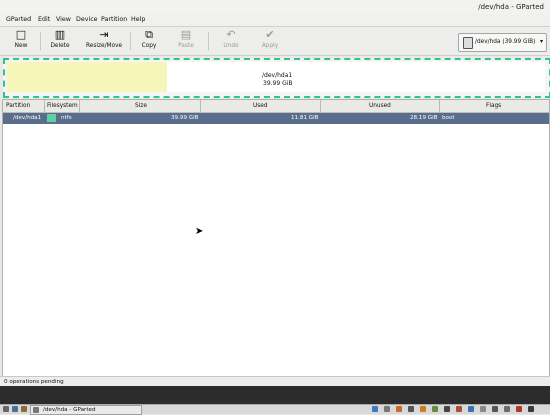 This screenshot has height=415, width=550. Describe the element at coordinates (51, 118) in the screenshot. I see `filesystem-color-swatch` at that location.